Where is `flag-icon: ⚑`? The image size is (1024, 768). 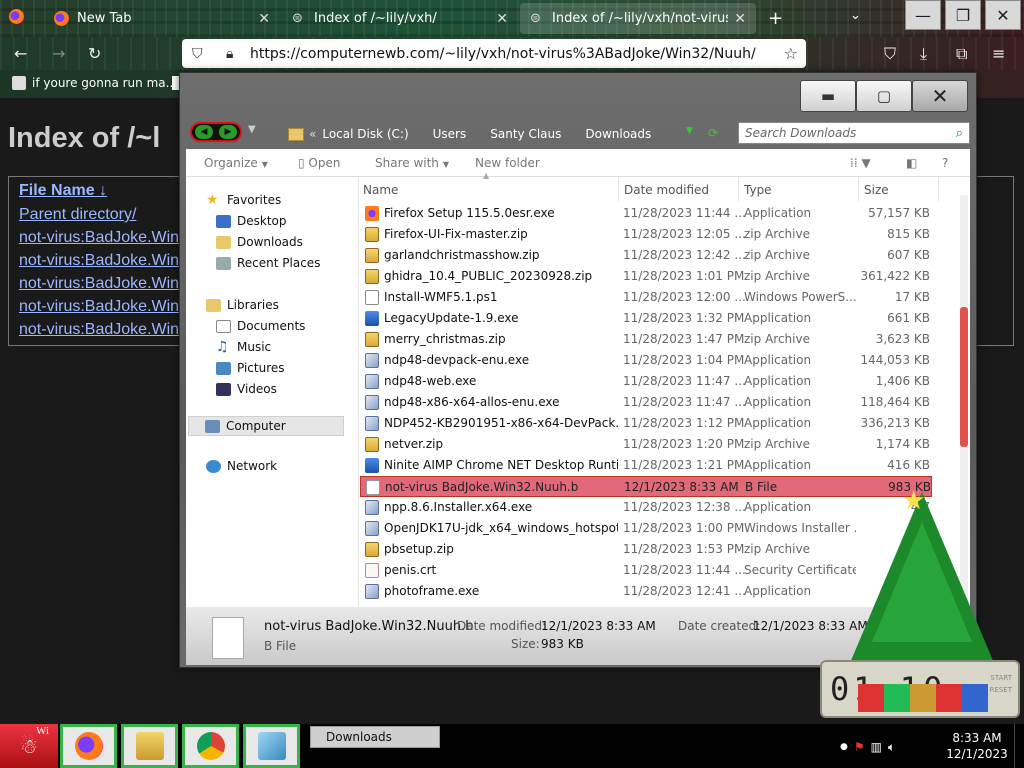
flag-icon: ⚑ is located at coordinates (859, 747).